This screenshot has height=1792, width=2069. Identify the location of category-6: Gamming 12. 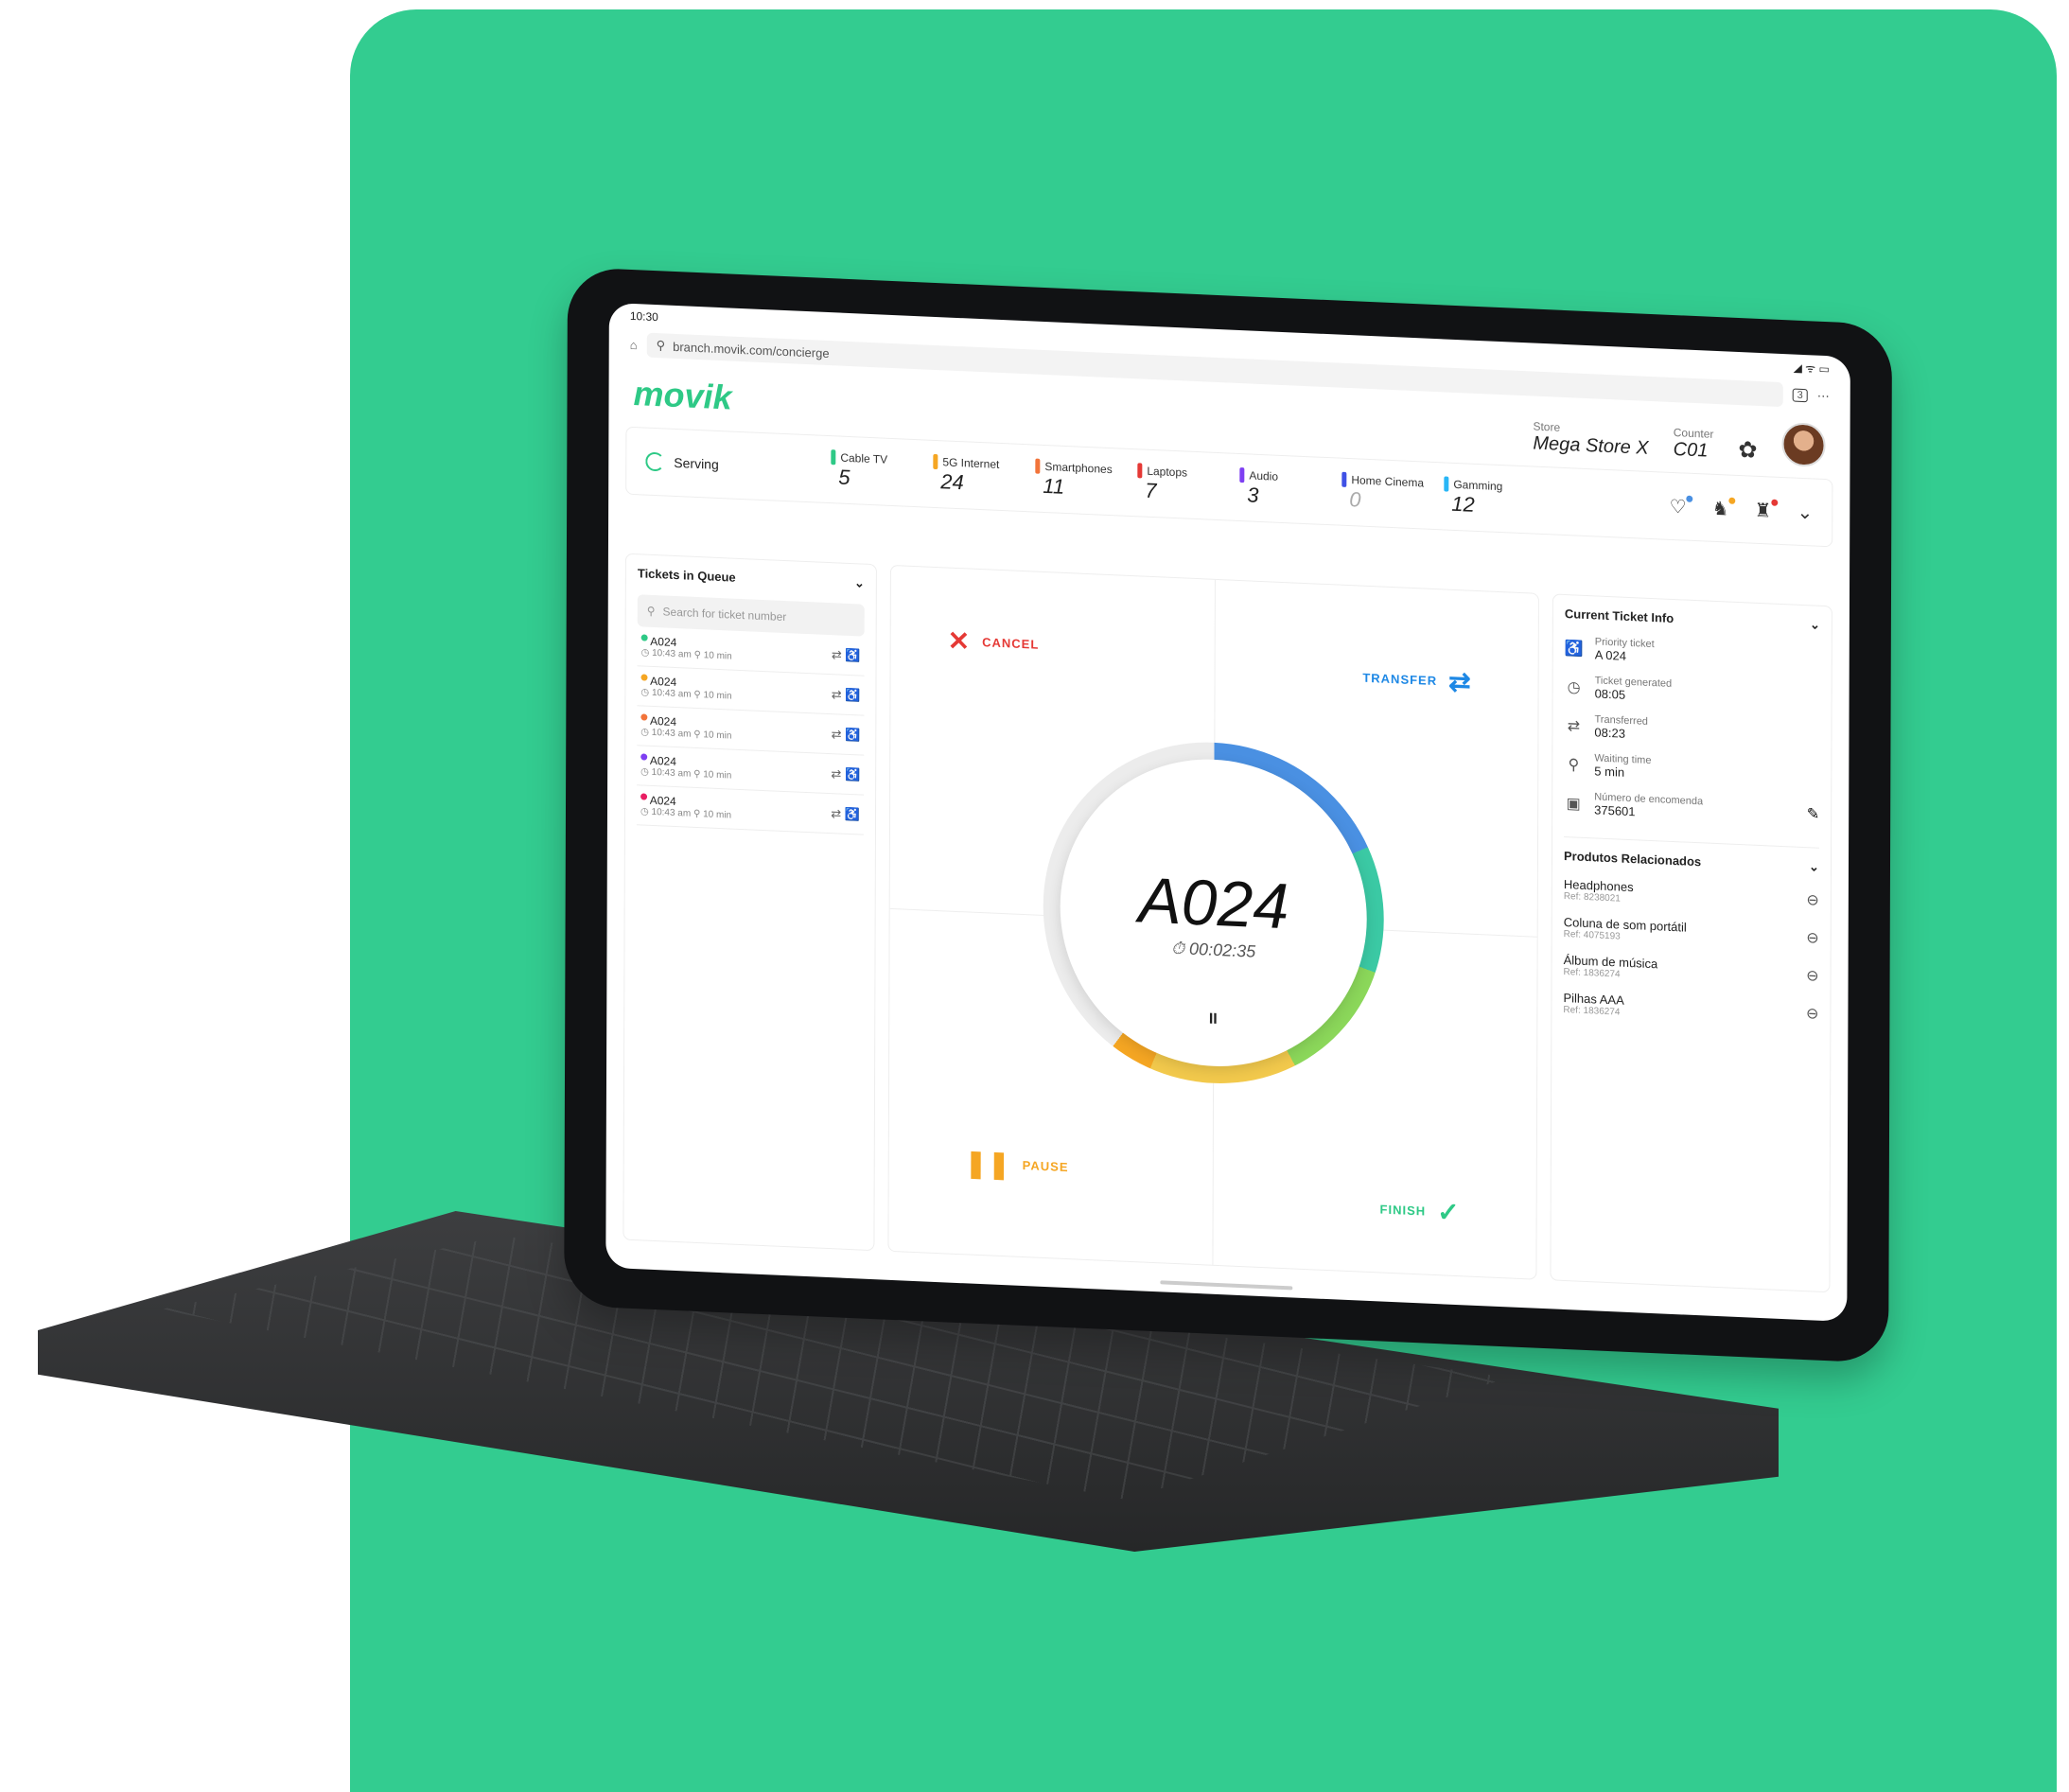
(1485, 497).